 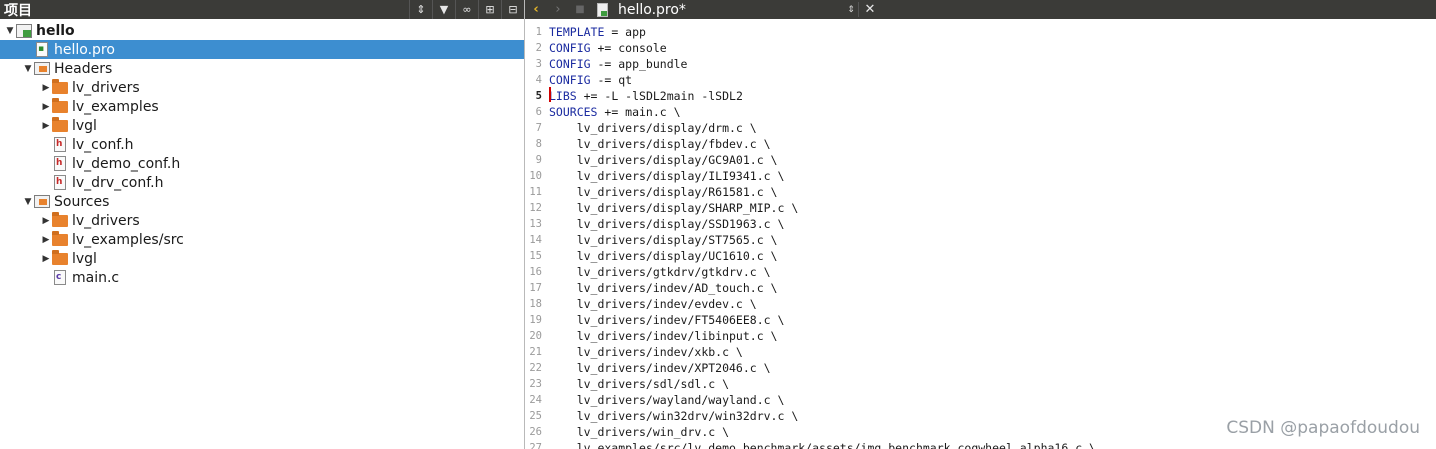 I want to click on code-line: 5 LIBS += -L -lSDL2main -lSDL2, so click(x=980, y=95).